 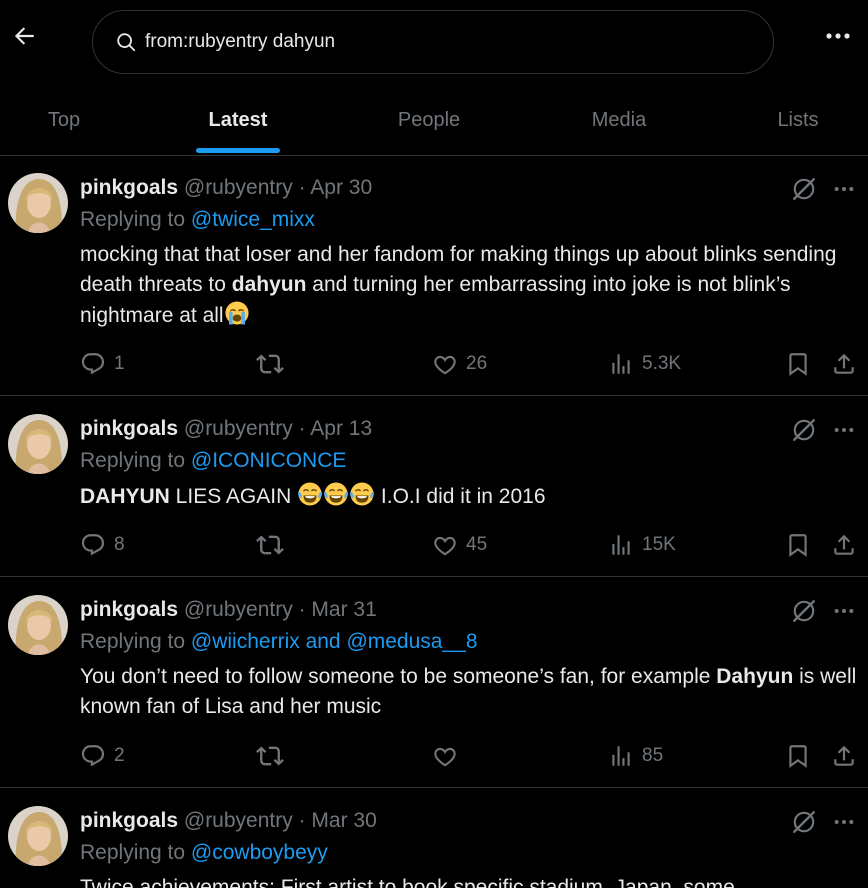 I want to click on reply-mention-link: @twice_mixx, so click(x=253, y=219).